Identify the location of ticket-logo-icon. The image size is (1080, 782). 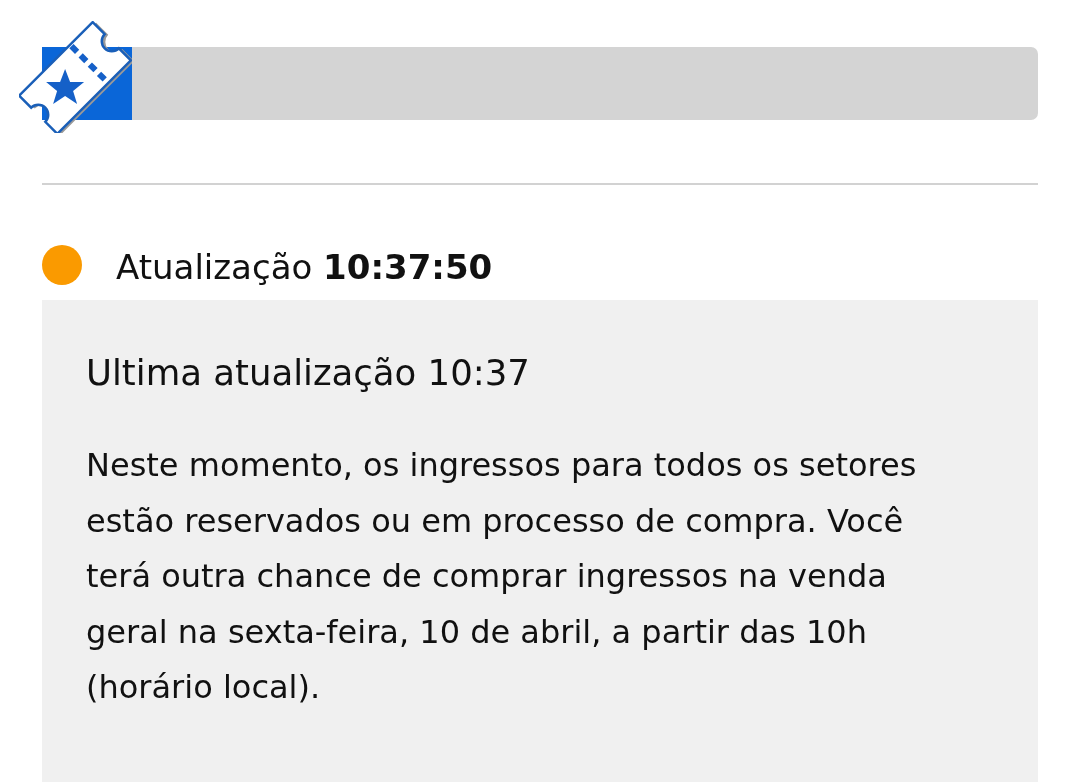
(75, 77).